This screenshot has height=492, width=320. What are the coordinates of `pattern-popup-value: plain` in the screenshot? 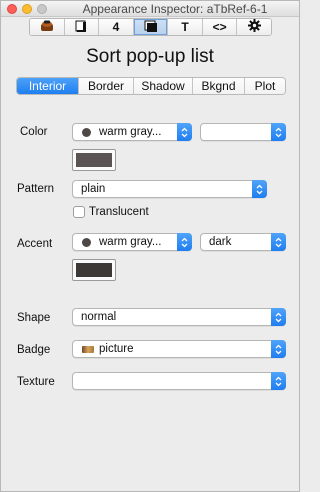 It's located at (93, 189).